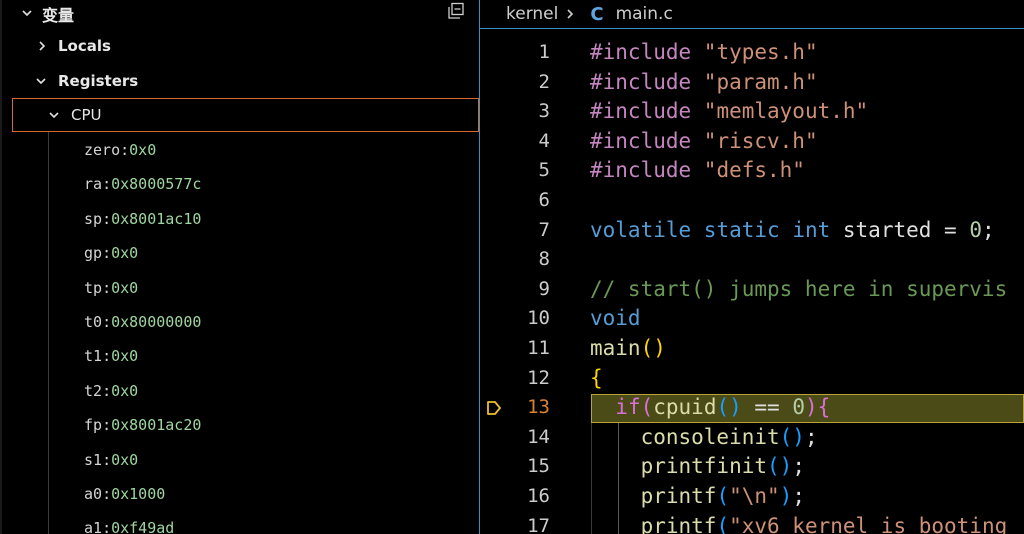 The width and height of the screenshot is (1024, 534). Describe the element at coordinates (704, 141) in the screenshot. I see `code-line: #include "riscv.h"` at that location.